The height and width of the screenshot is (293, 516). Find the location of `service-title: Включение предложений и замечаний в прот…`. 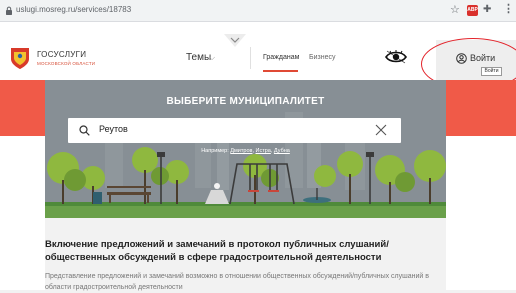

service-title: Включение предложений и замечаний в прот… is located at coordinates (217, 251).